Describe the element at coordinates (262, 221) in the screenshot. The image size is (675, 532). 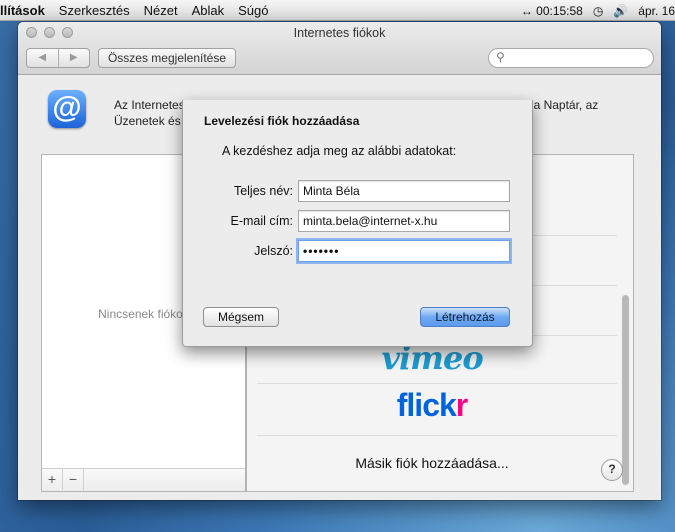
I see `email-label: E-mail cím:` at that location.